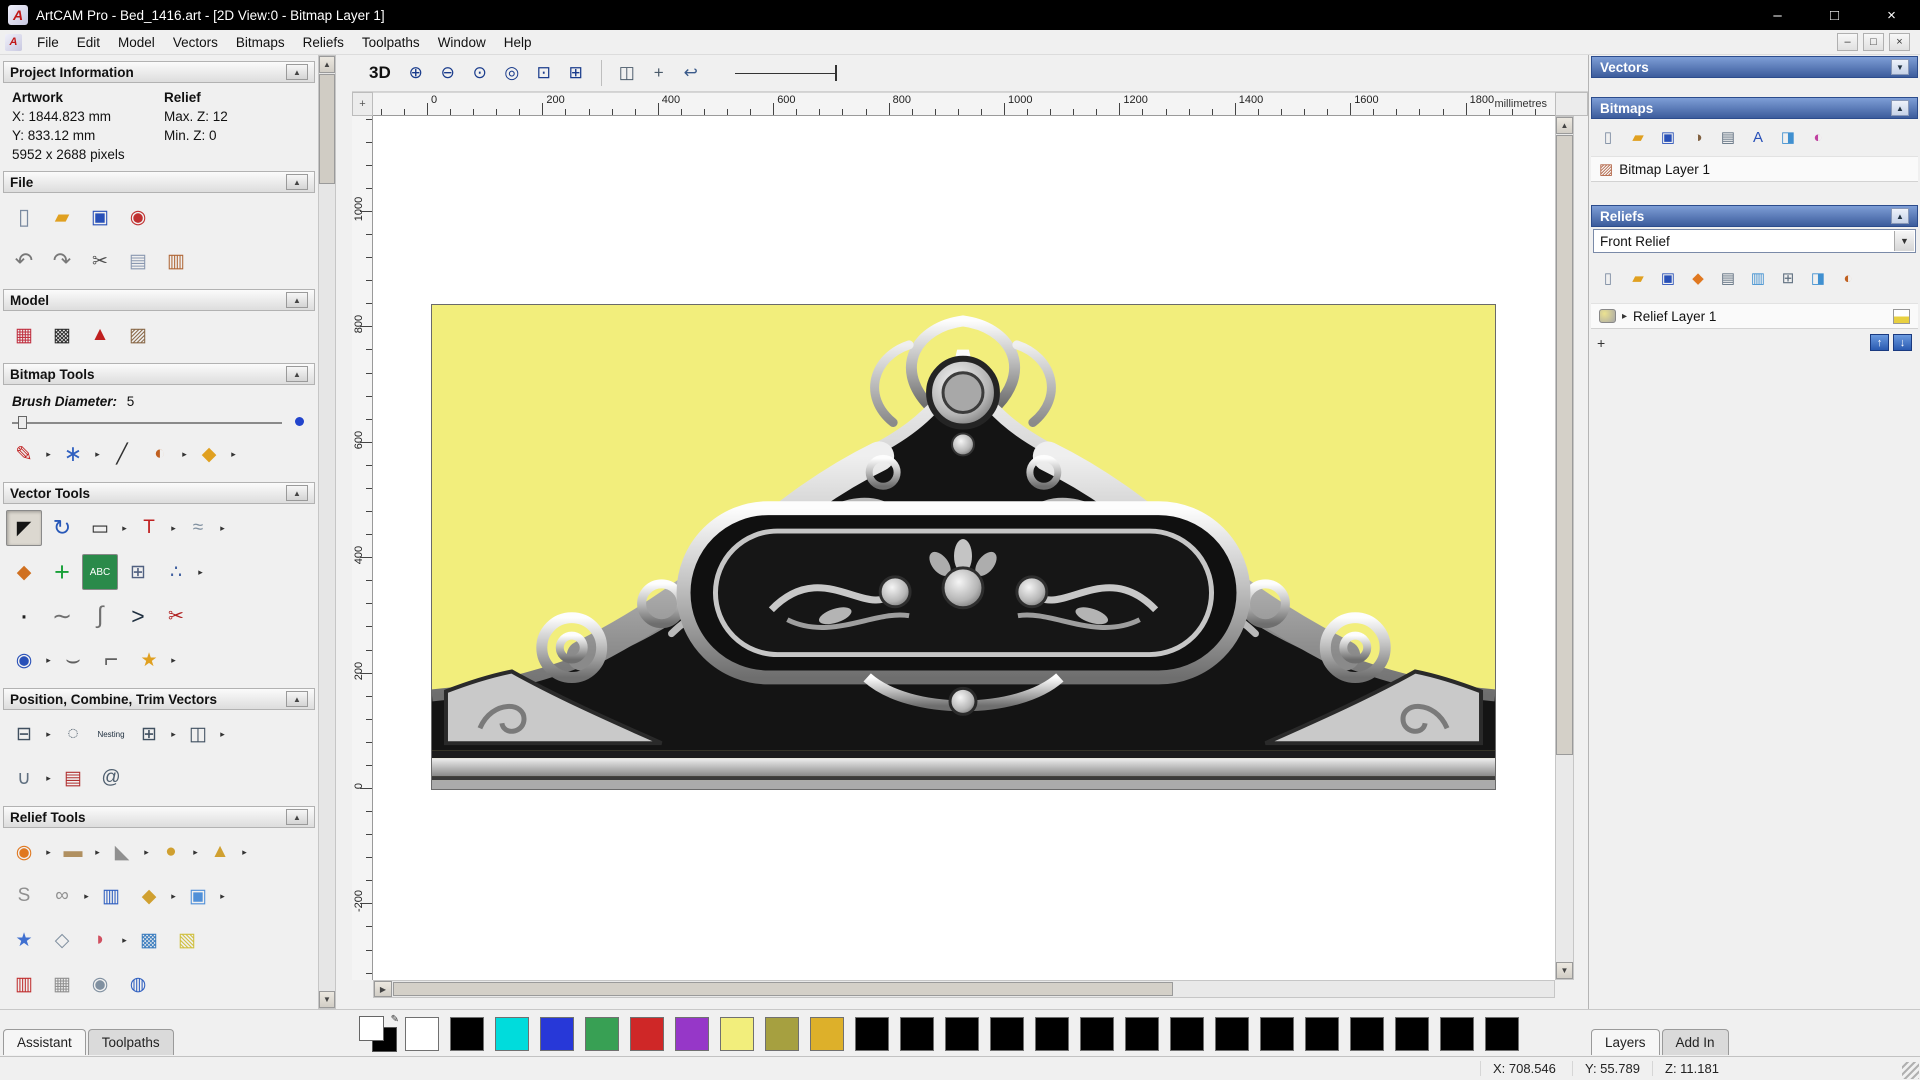 The image size is (1920, 1080). What do you see at coordinates (195, 42) in the screenshot?
I see `menu-vectors: Vectors` at bounding box center [195, 42].